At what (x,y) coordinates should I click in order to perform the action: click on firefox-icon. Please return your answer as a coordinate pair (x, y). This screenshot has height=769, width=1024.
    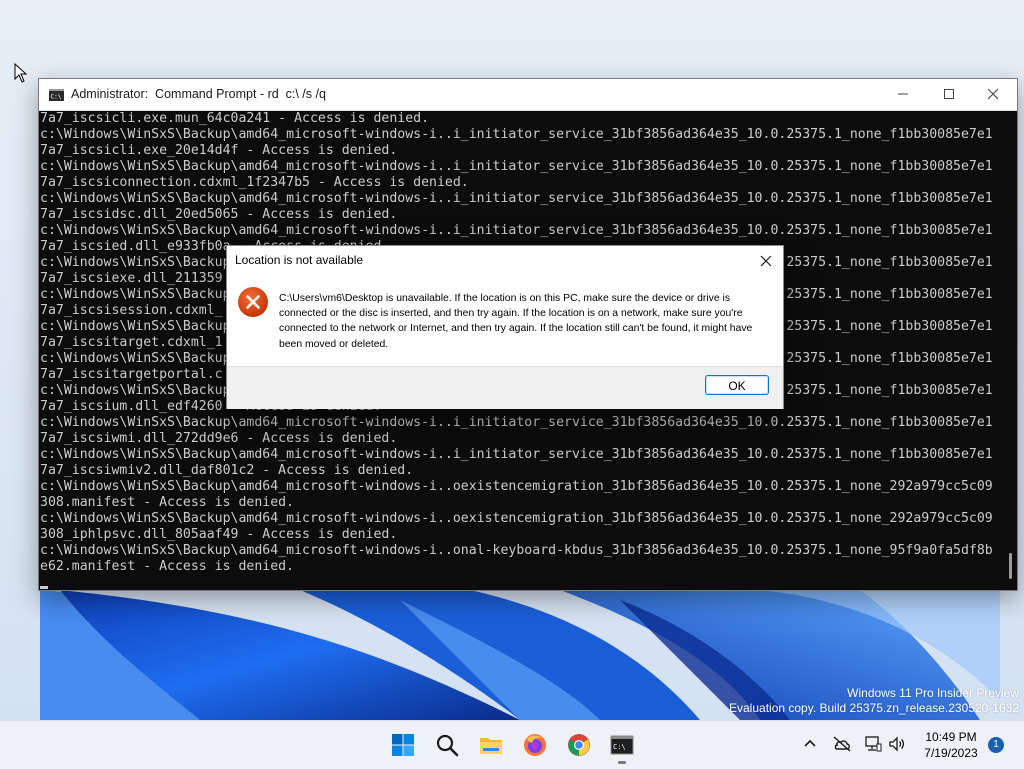
    Looking at the image, I should click on (535, 745).